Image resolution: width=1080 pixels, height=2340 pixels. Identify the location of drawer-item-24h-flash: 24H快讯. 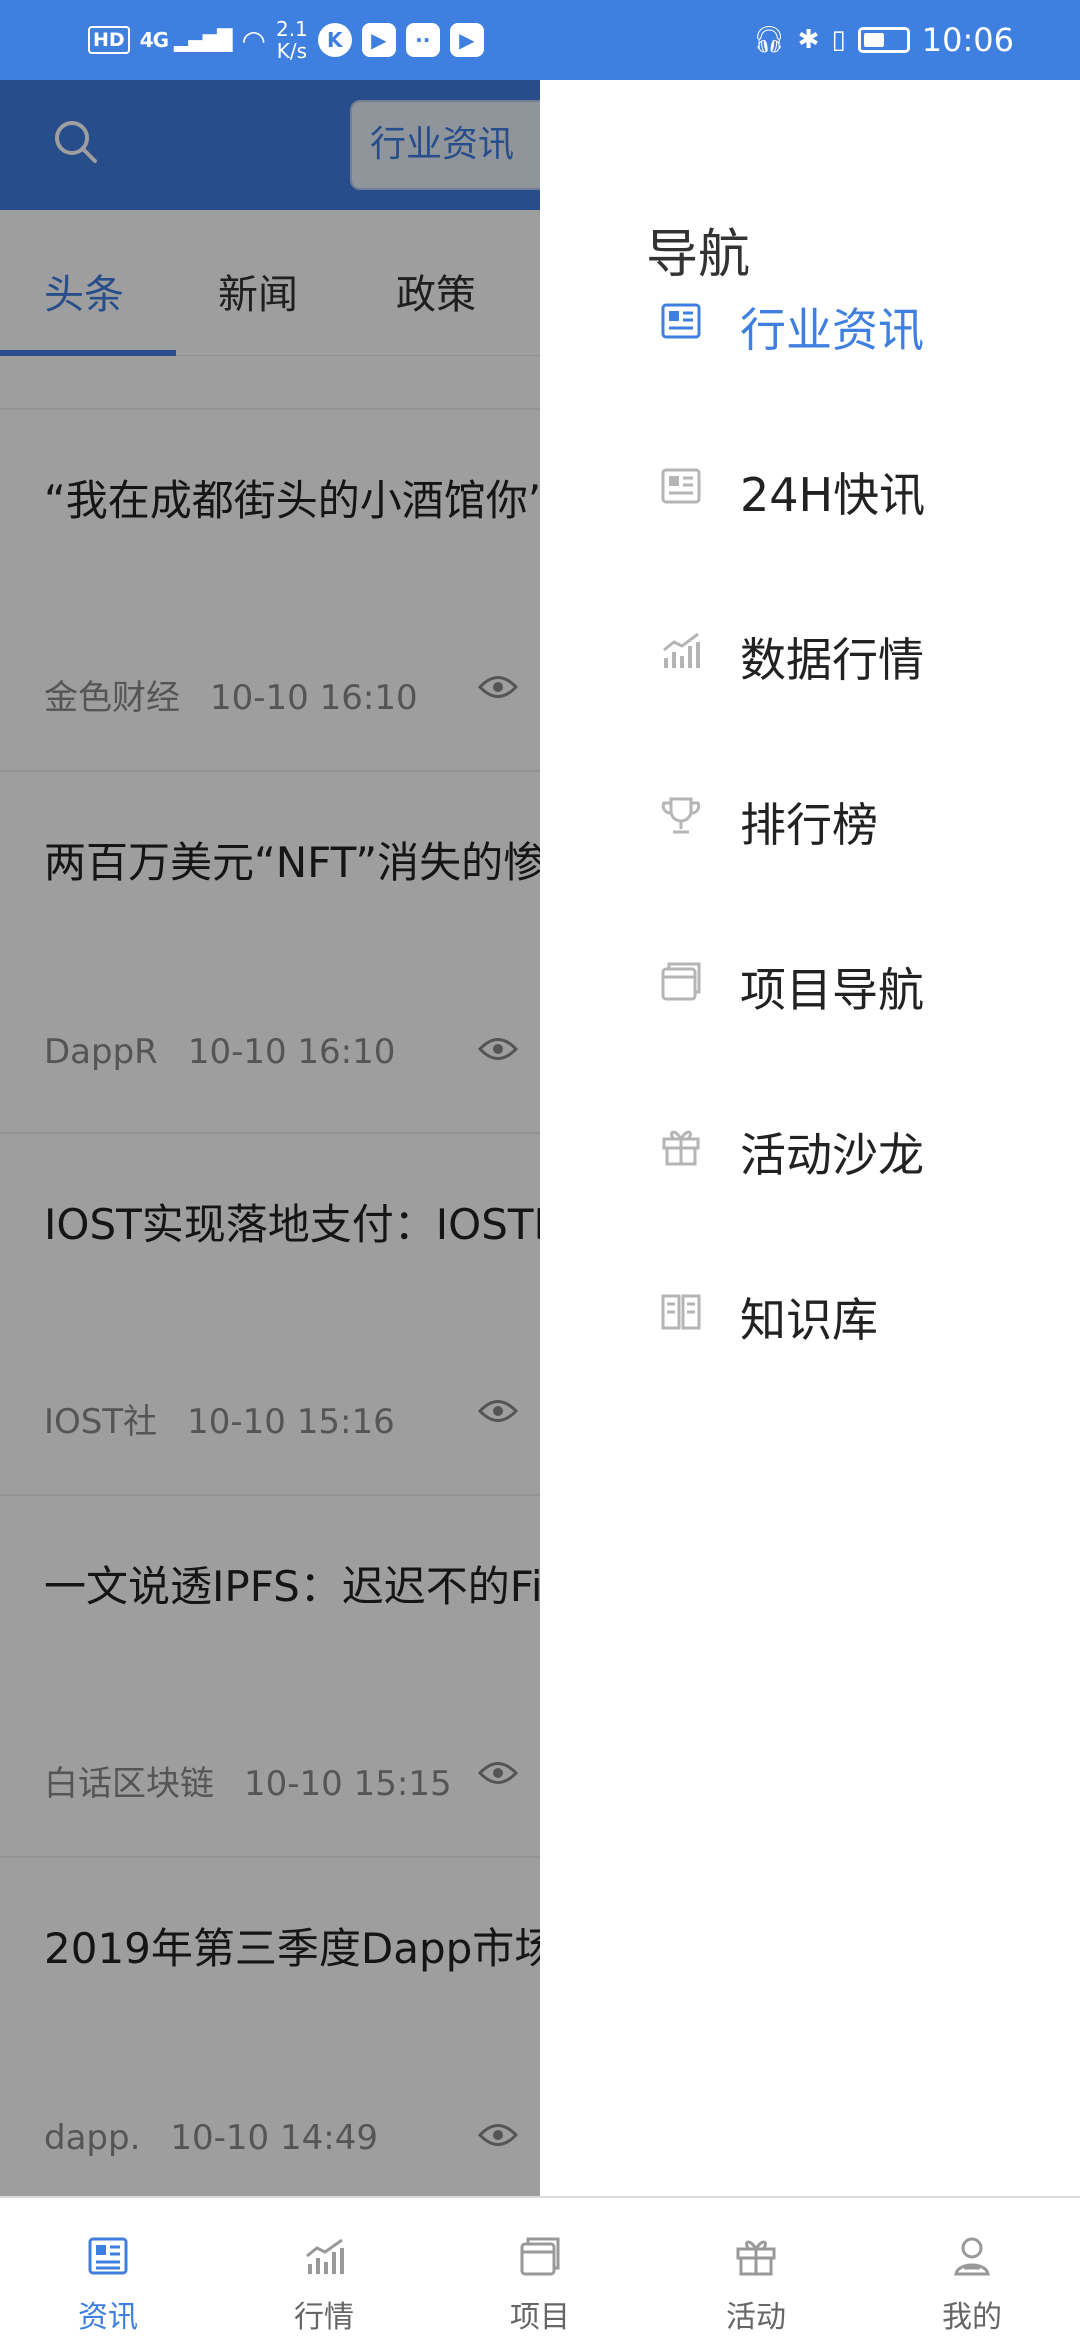
(810, 486).